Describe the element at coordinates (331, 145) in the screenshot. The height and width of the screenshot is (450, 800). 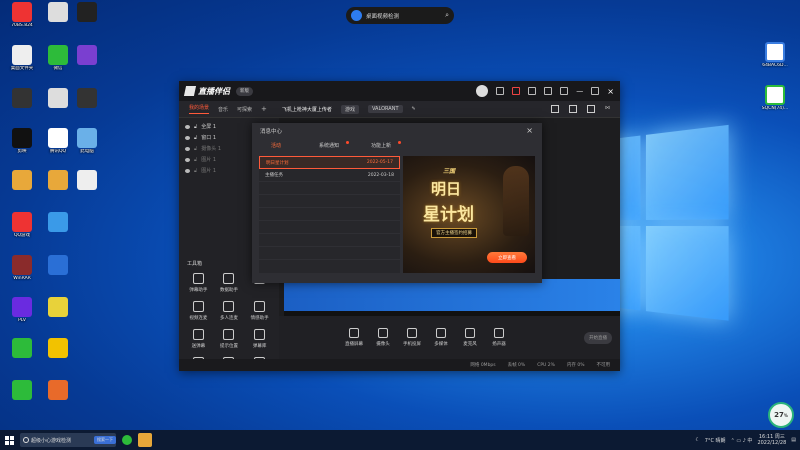
I see `tab-system-notice: 系统通知` at that location.